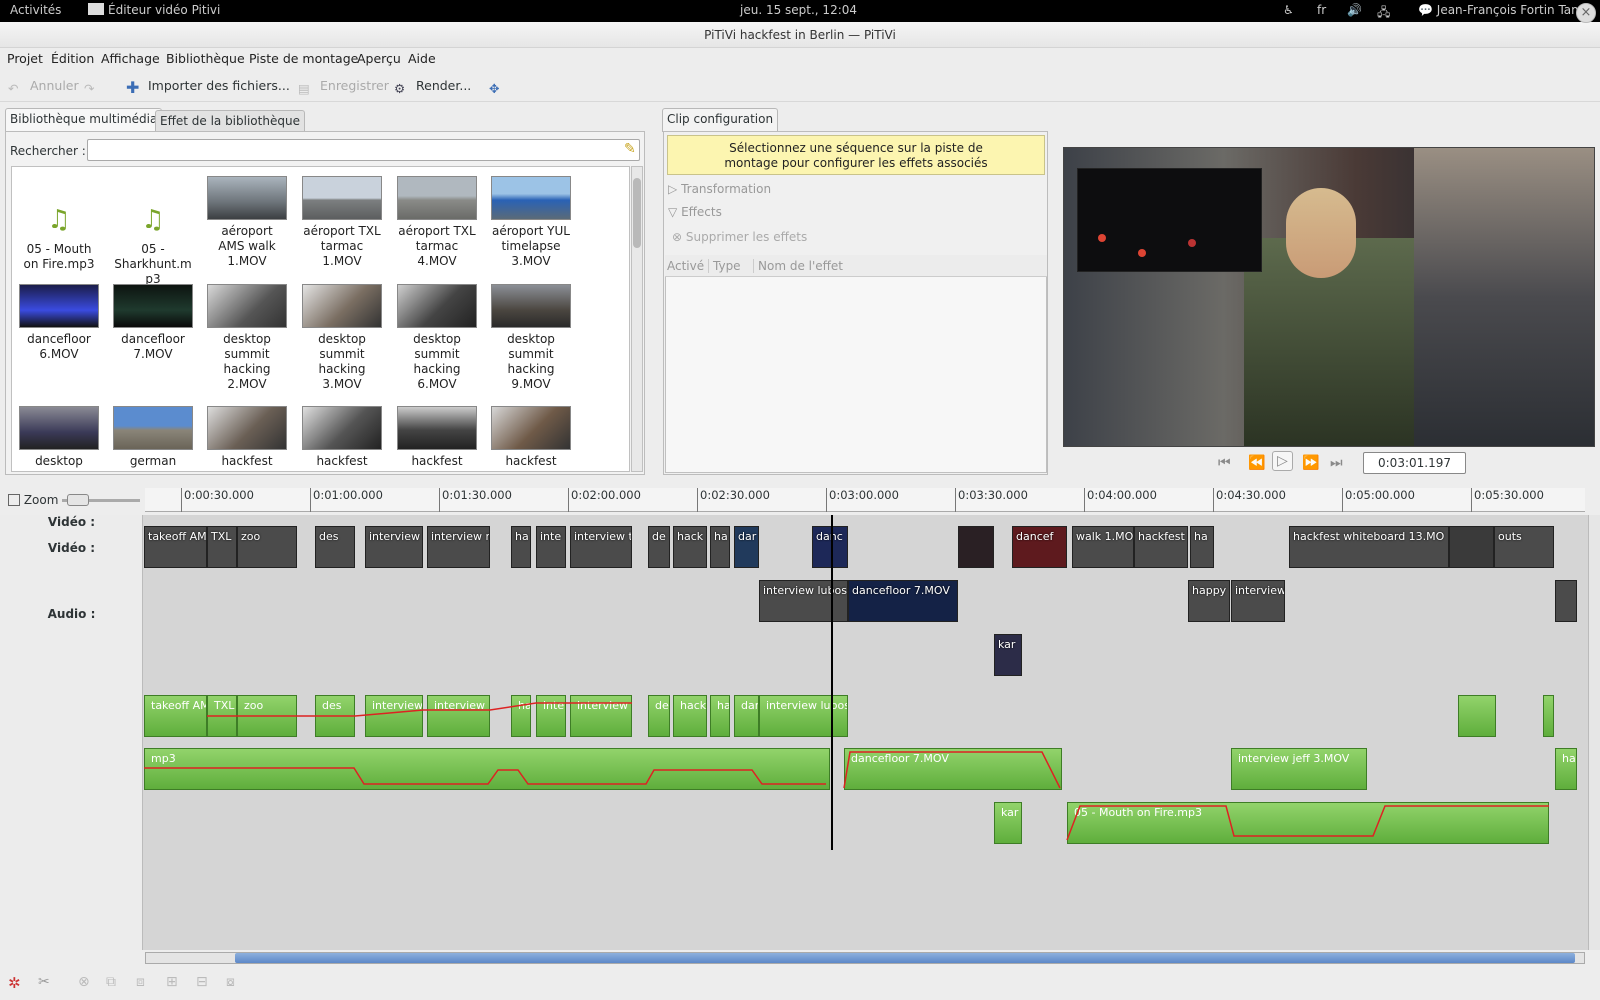 This screenshot has height=1000, width=1600. Describe the element at coordinates (202, 982) in the screenshot. I see `ungroup-icon: ⊟` at that location.